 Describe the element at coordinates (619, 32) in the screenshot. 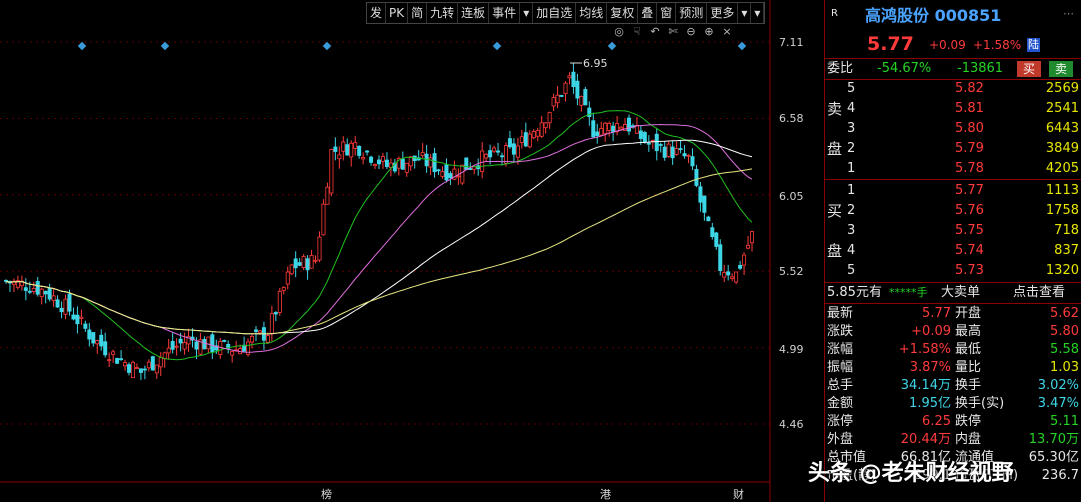

I see `eye-icon: ◎` at that location.